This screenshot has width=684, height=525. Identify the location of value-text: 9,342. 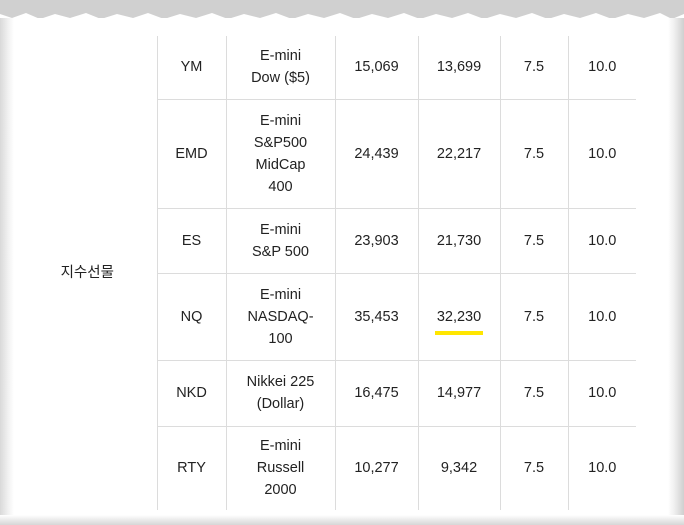
(459, 468).